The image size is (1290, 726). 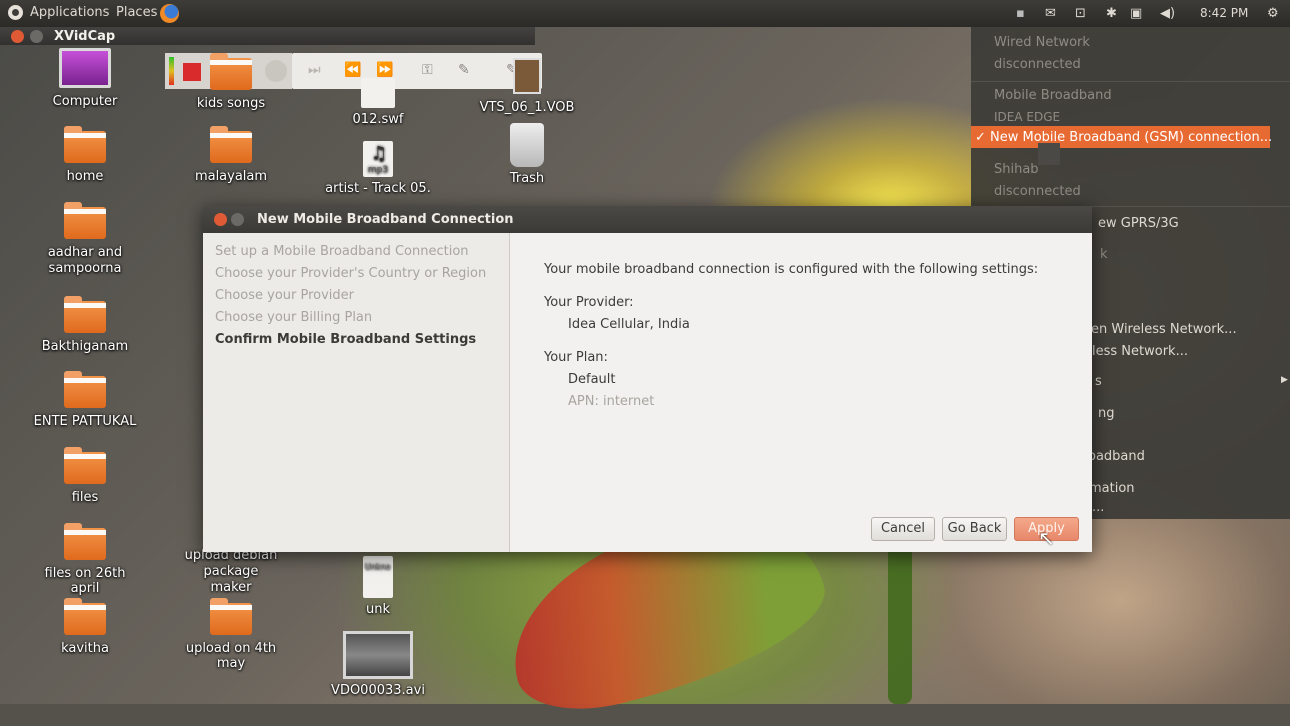 What do you see at coordinates (169, 13) in the screenshot?
I see `firefox-icon` at bounding box center [169, 13].